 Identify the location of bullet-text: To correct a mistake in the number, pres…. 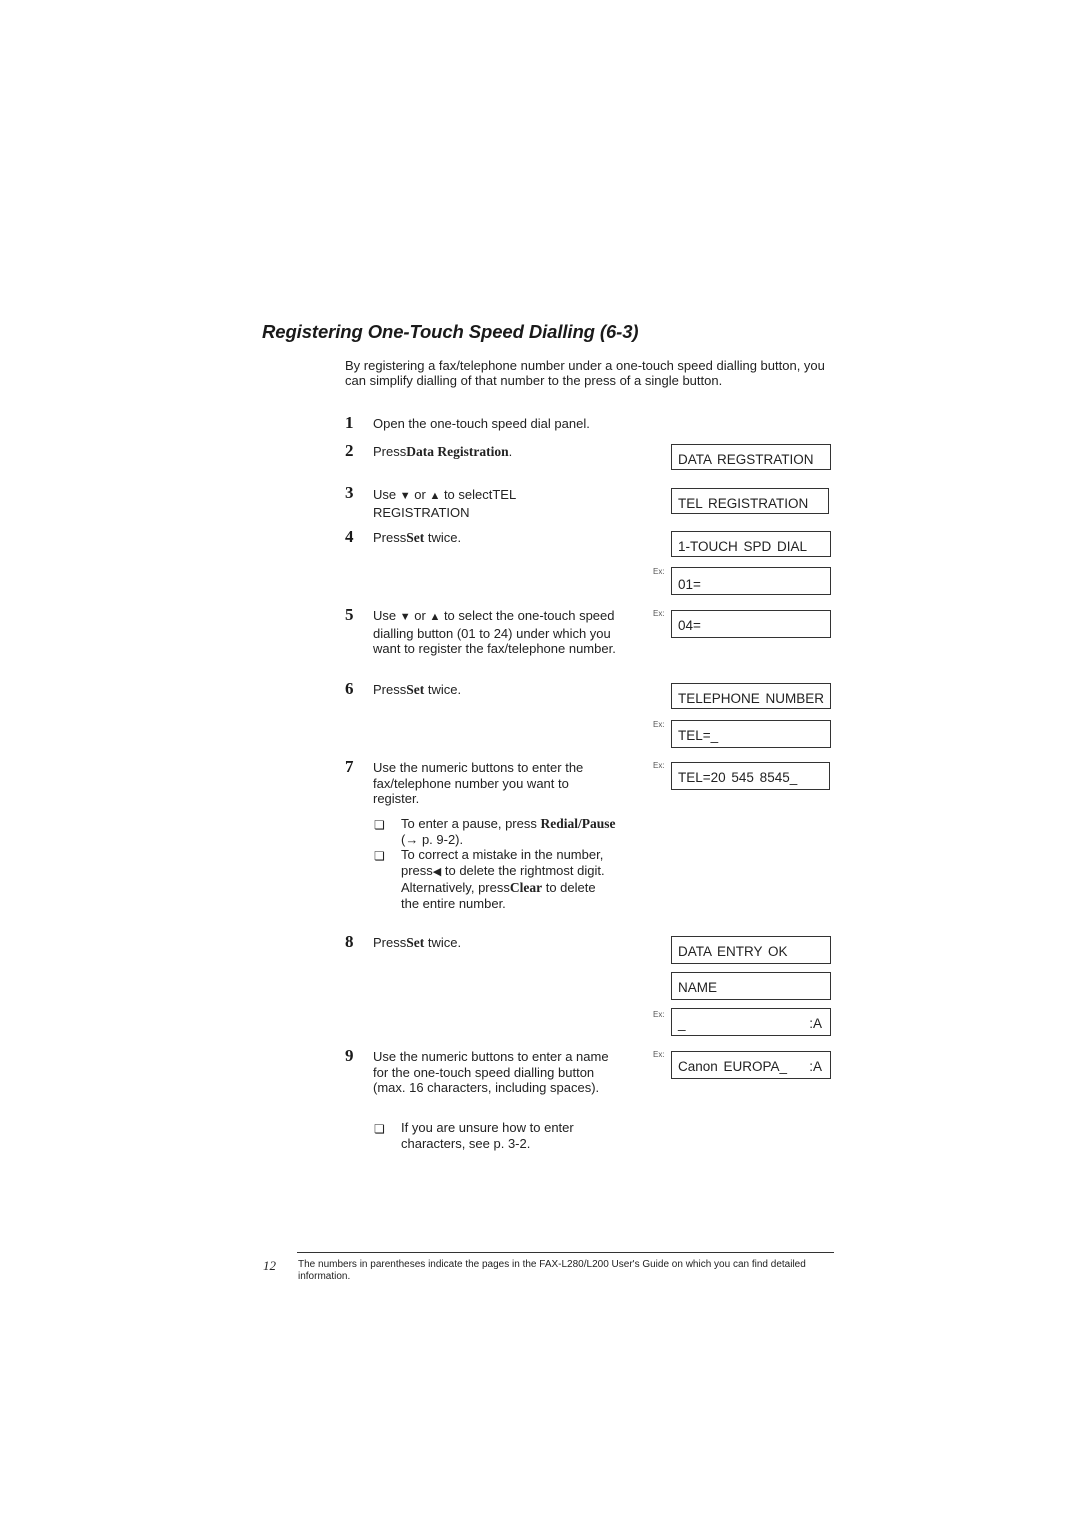
(503, 879).